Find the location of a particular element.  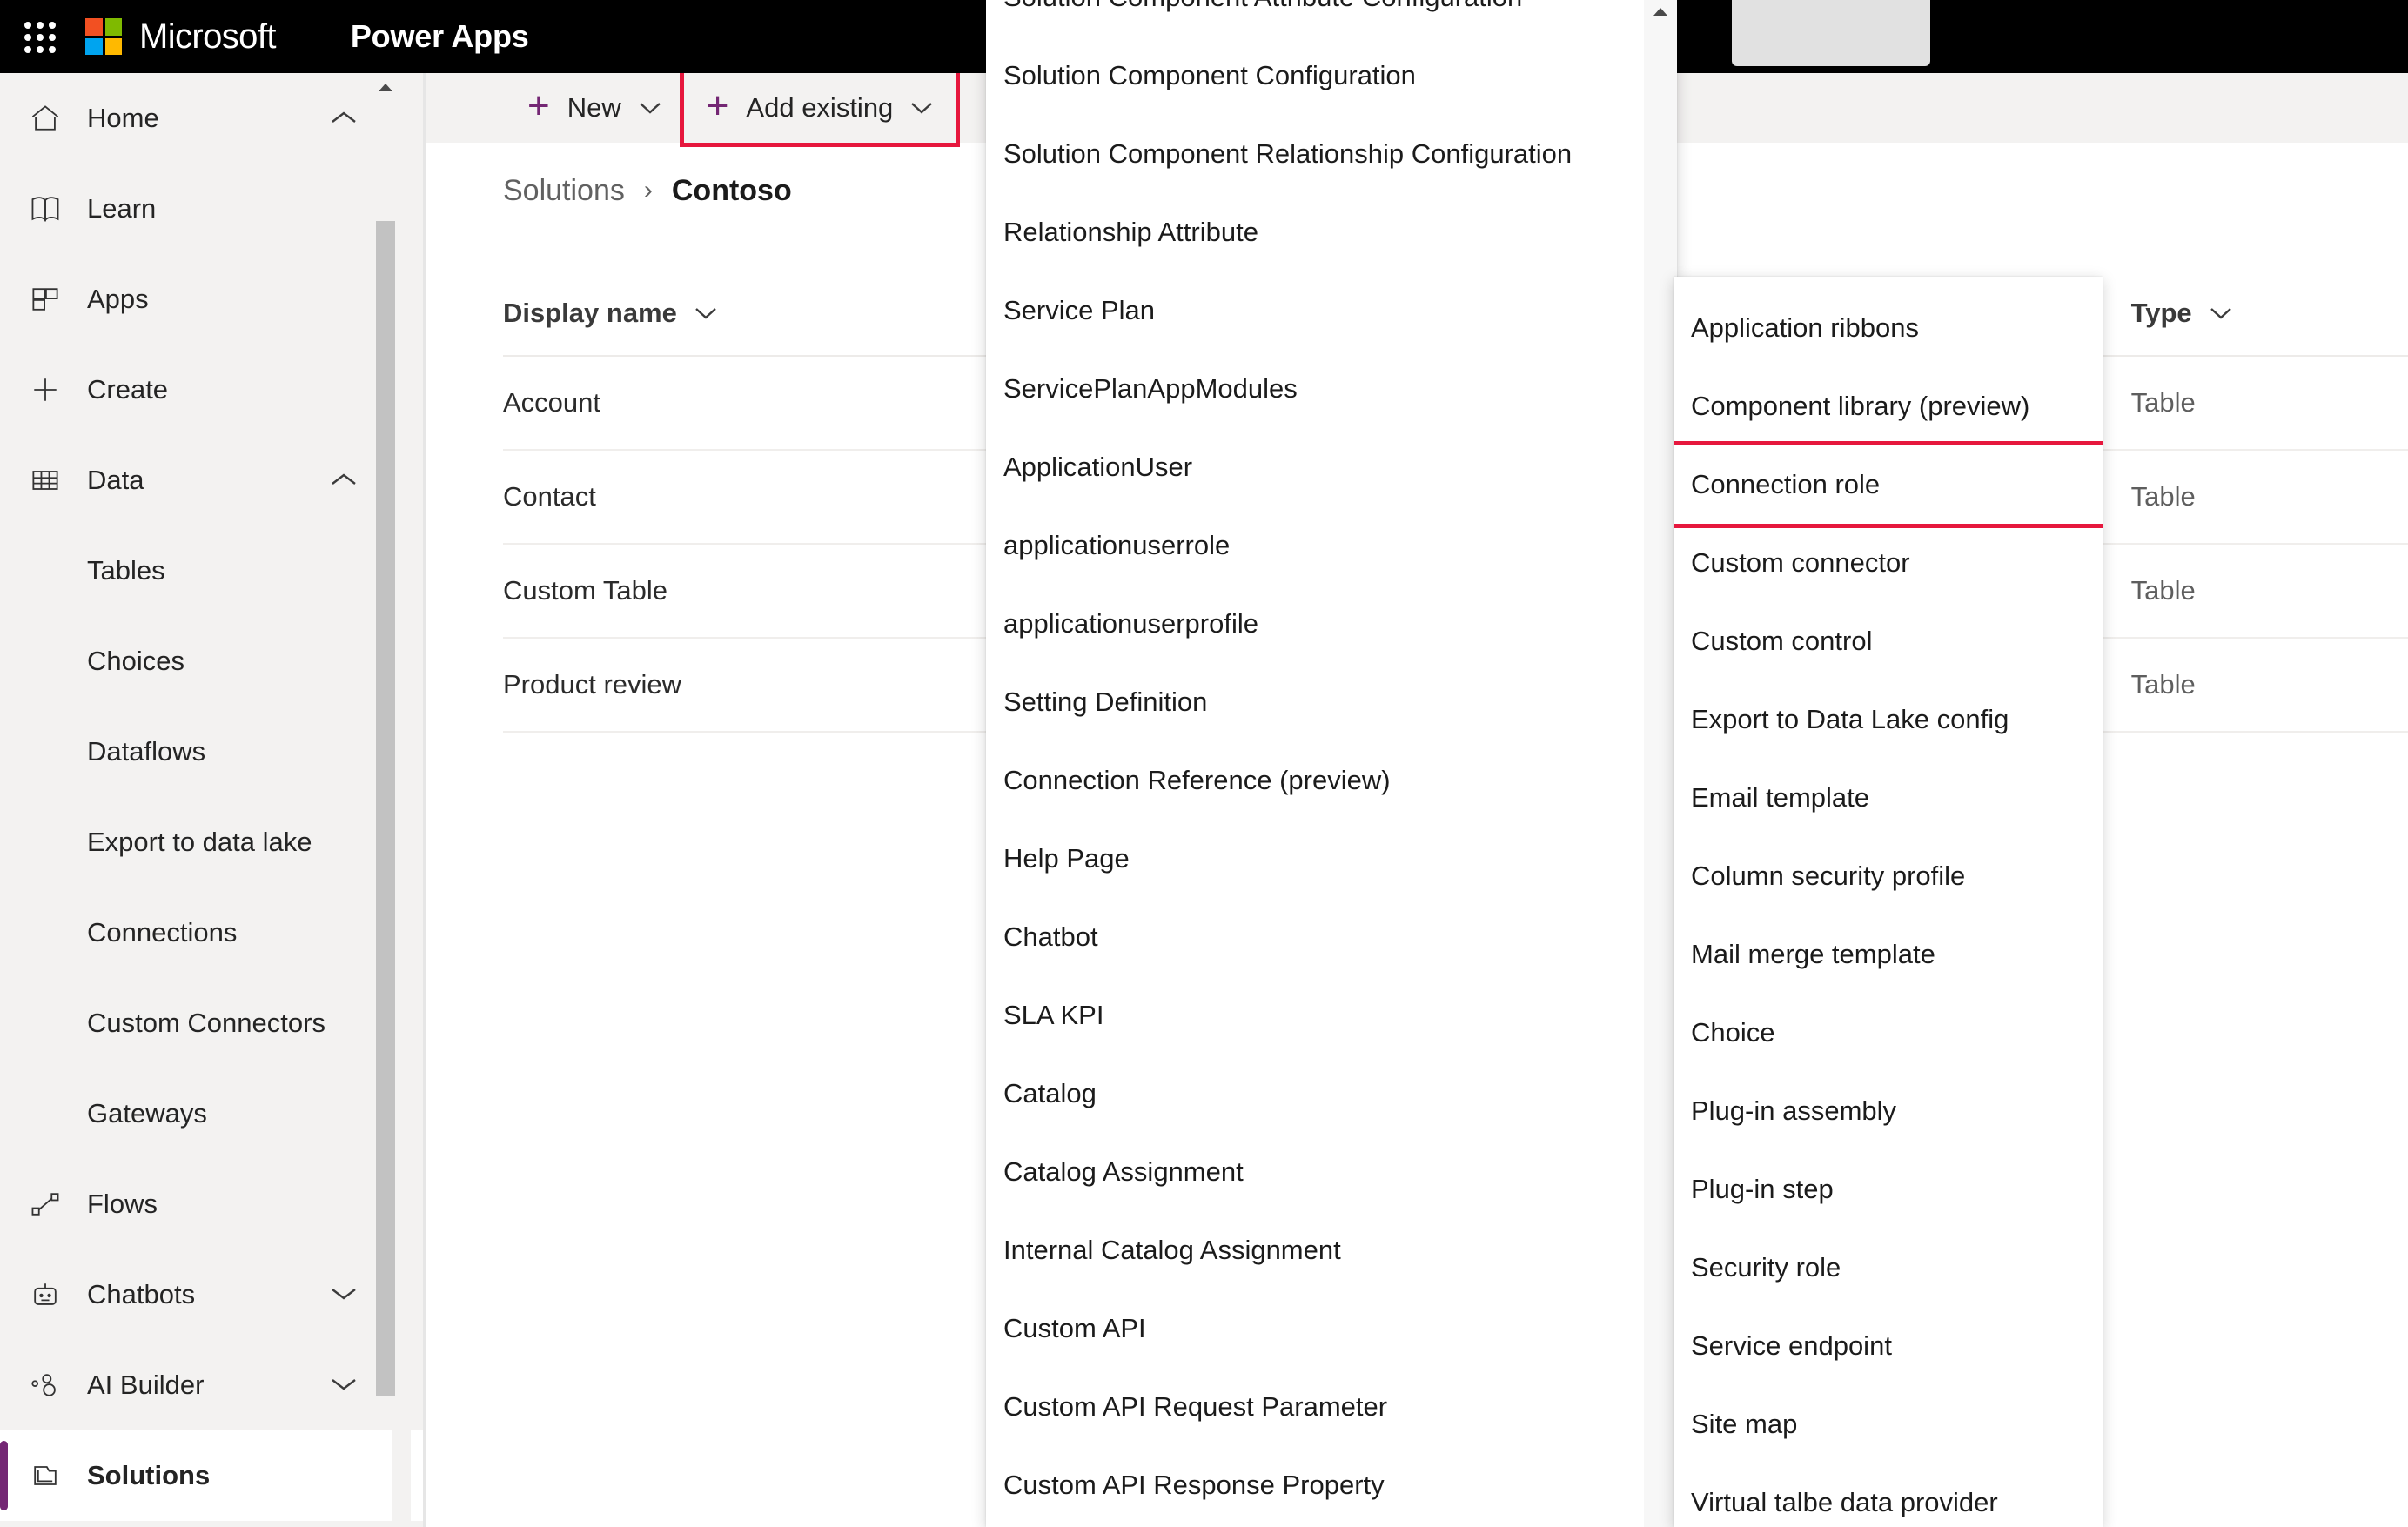

submenu-item: Export to Data Lake config is located at coordinates (1888, 719).